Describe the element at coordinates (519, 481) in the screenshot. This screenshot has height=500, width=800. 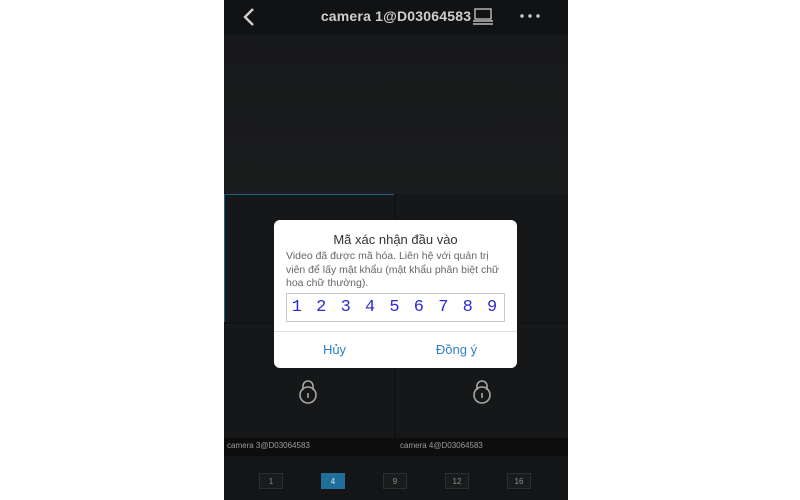
I see `layout-button-16: 16` at that location.